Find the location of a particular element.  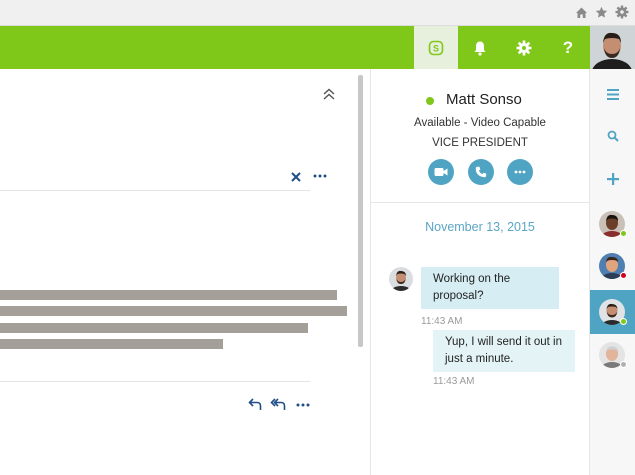

contact-title: VICE PRESIDENT is located at coordinates (480, 143).